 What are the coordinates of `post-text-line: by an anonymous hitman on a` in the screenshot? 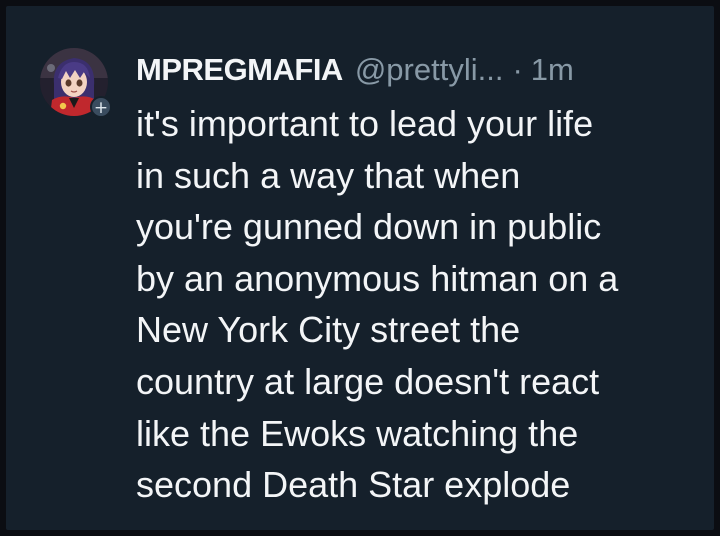 It's located at (377, 278).